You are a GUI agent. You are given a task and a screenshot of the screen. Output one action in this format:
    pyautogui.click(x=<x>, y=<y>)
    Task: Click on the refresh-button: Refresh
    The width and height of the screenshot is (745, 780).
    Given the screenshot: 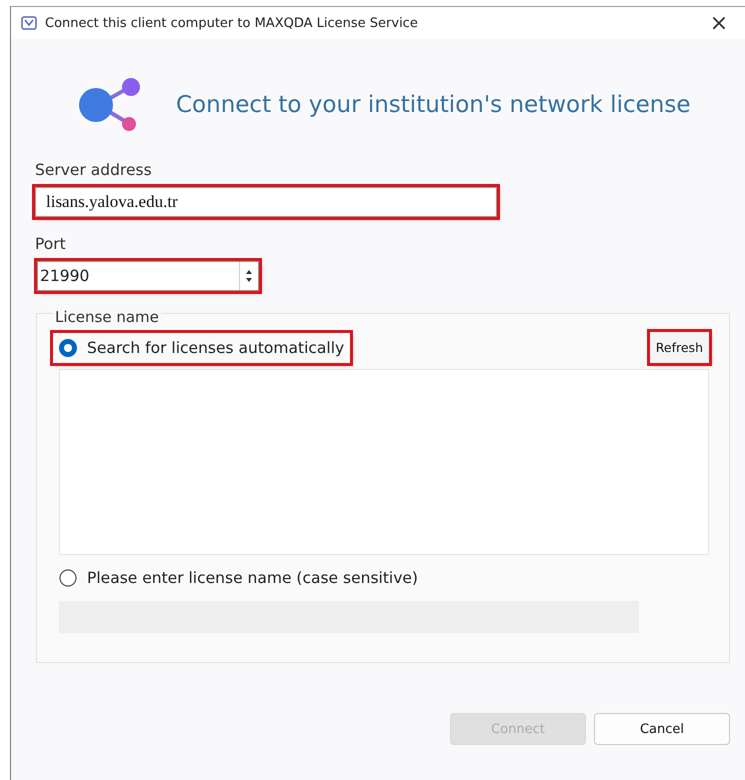 What is the action you would take?
    pyautogui.click(x=679, y=347)
    